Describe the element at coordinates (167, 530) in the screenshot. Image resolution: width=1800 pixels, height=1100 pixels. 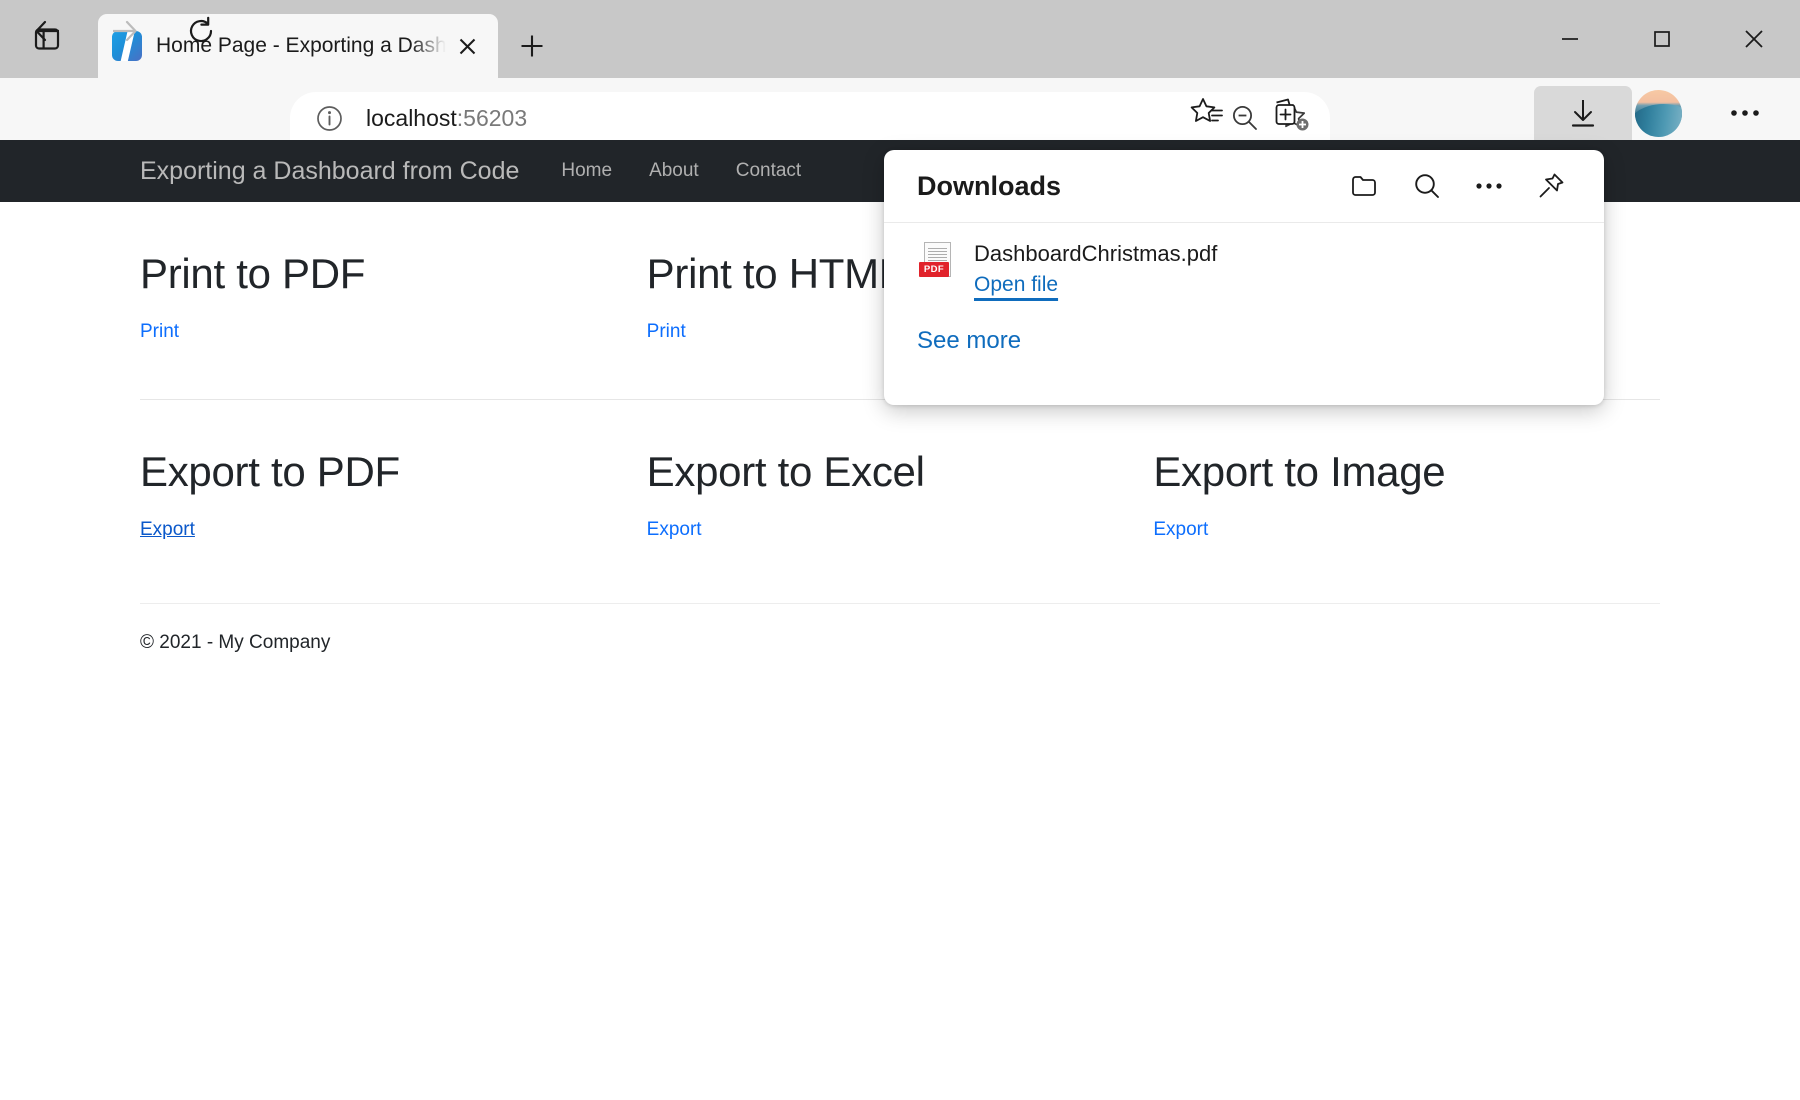
I see `export-pdf-link: Export` at that location.